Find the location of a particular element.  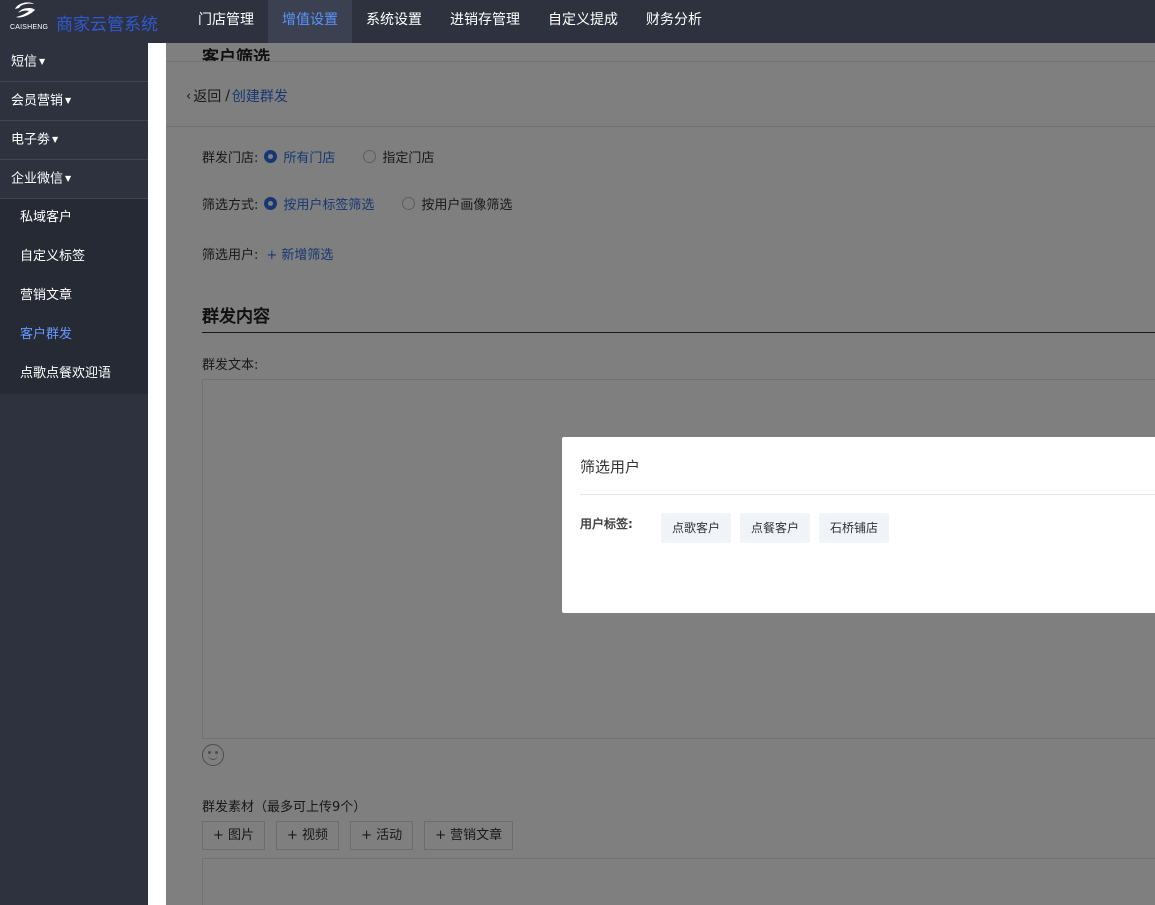

logo-text: CAISHENG is located at coordinates (29, 27).